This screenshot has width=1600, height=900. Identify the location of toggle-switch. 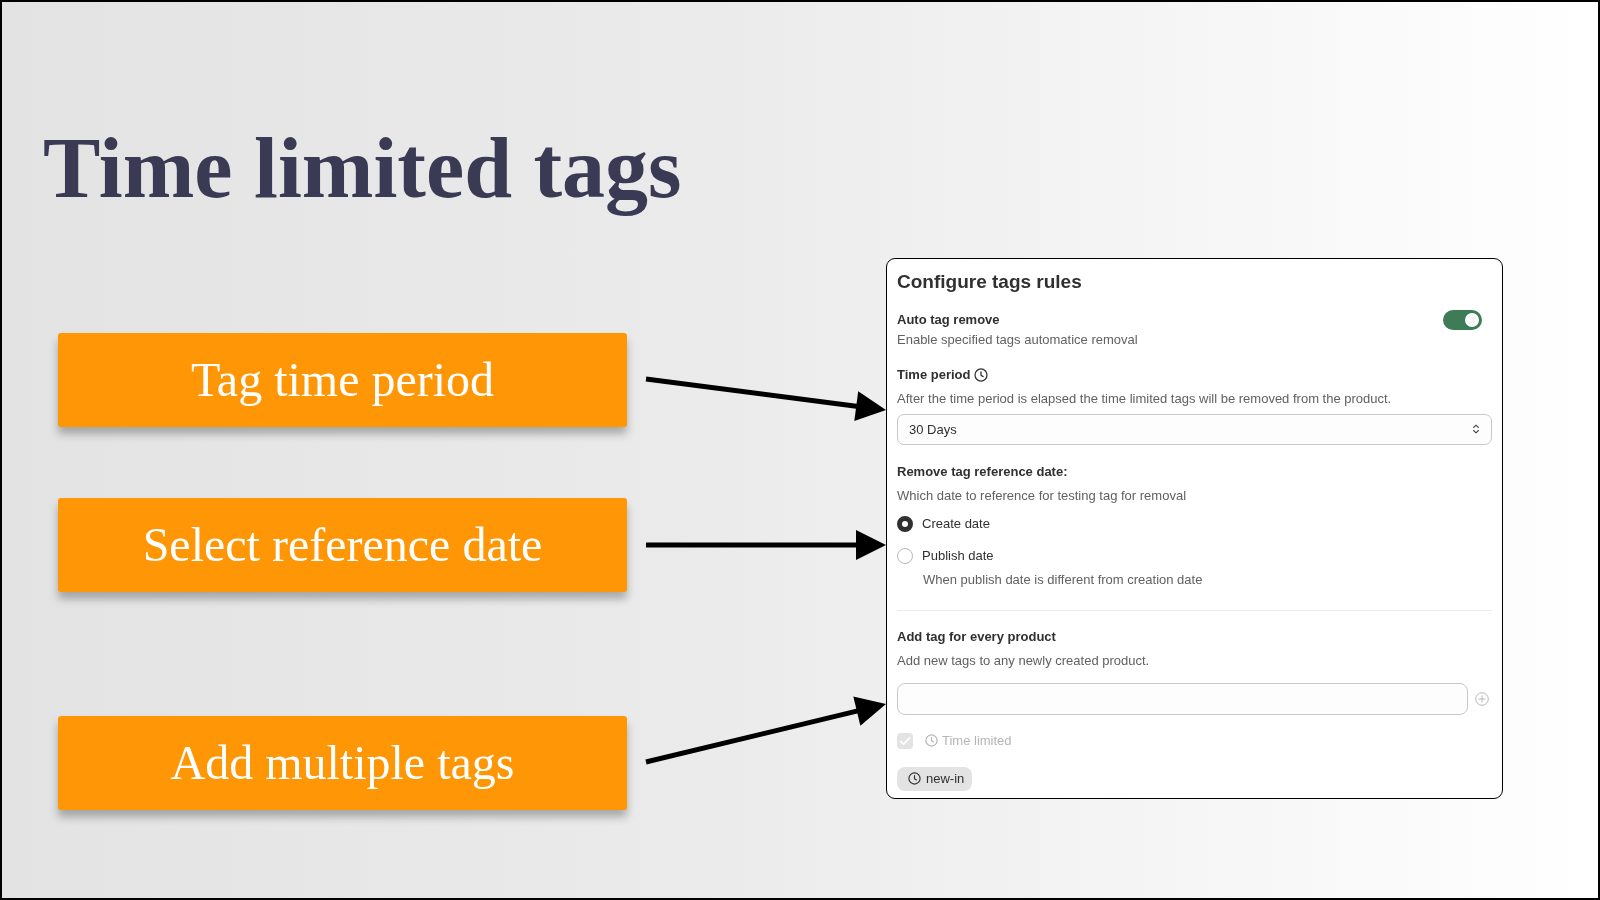
(1462, 319).